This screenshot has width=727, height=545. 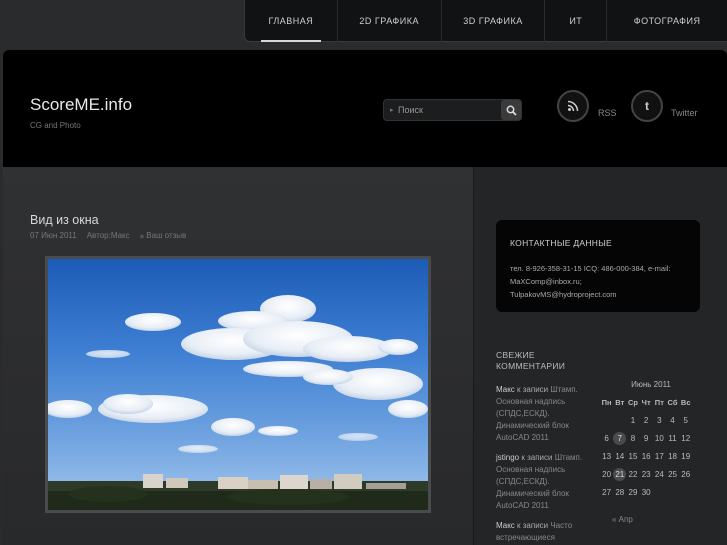 I want to click on rss-icon, so click(x=573, y=106).